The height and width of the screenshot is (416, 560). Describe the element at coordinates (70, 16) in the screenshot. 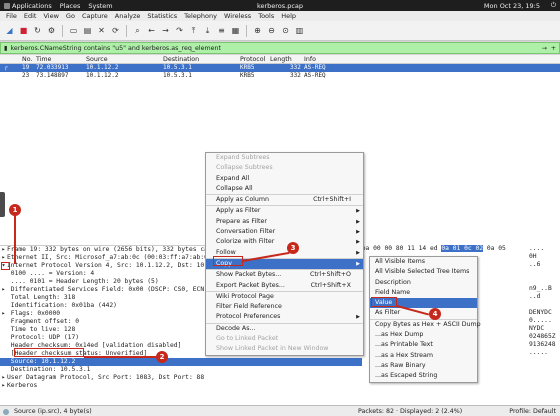

I see `menu-go: Go` at that location.